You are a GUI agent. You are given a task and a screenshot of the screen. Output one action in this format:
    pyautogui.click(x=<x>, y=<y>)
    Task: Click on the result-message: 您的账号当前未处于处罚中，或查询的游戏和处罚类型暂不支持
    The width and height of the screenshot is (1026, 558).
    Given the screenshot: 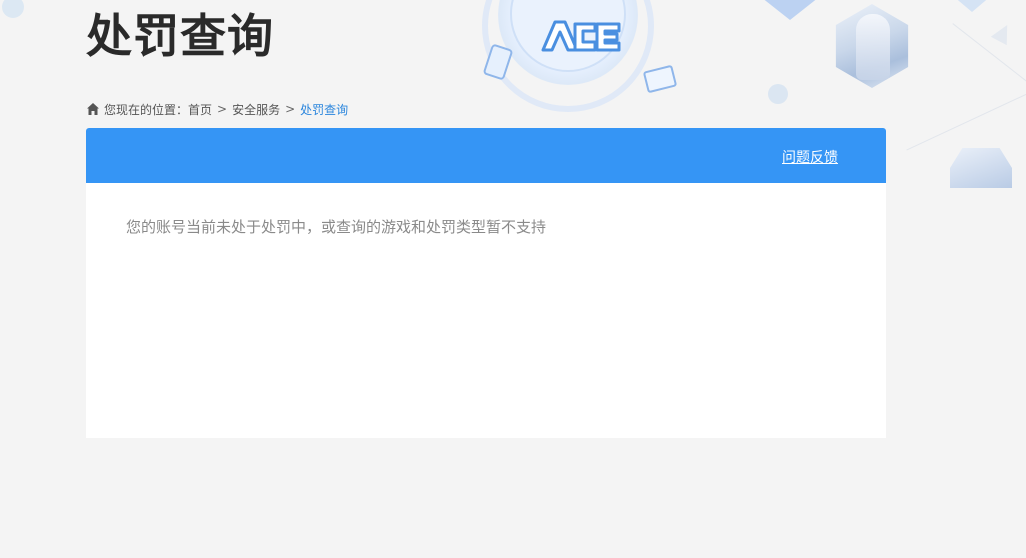 What is the action you would take?
    pyautogui.click(x=336, y=227)
    